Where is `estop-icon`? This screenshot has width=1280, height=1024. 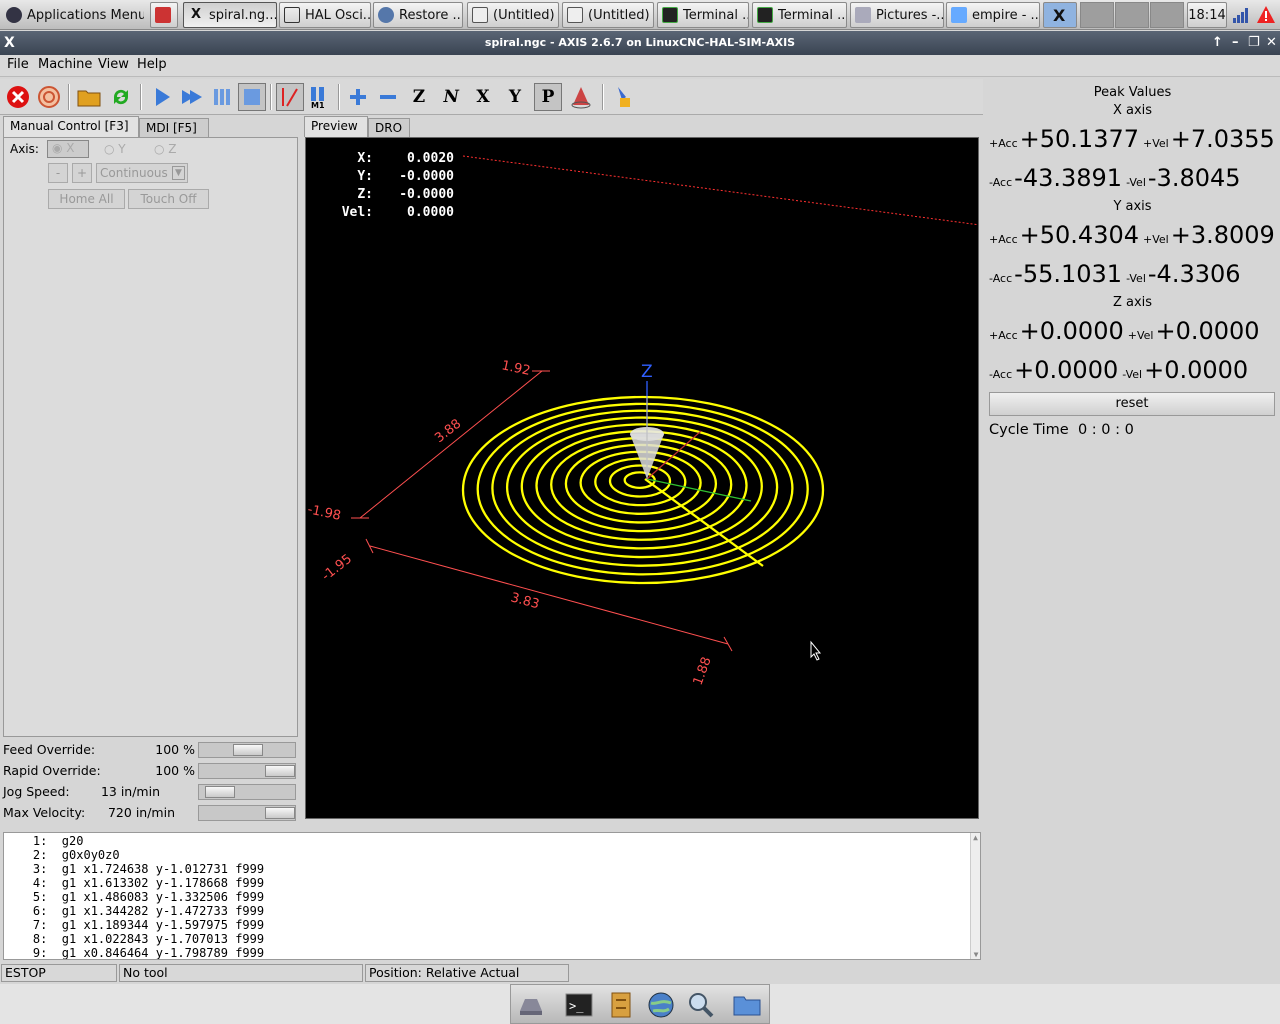 estop-icon is located at coordinates (18, 97).